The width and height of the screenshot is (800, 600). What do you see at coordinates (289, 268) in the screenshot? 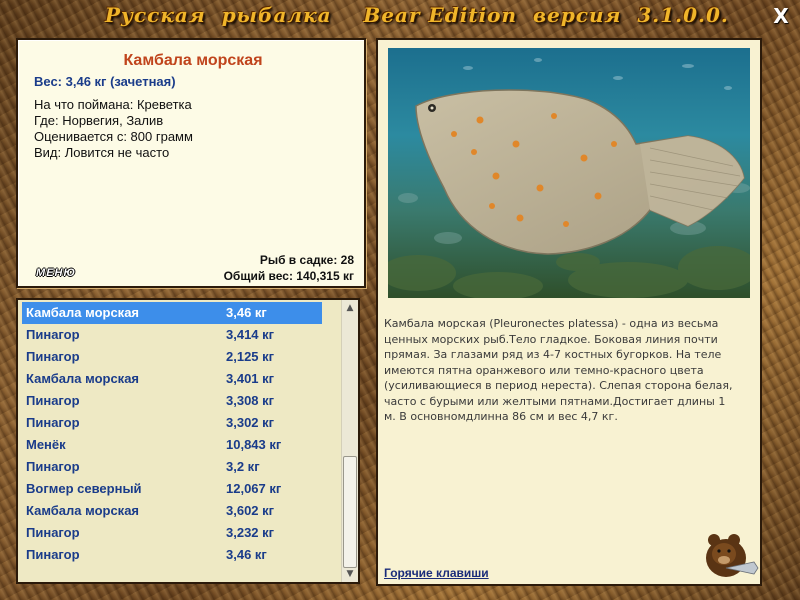
I see `cage-stats: Рыб в садке: 28 Общий вес: 140,315 кг` at bounding box center [289, 268].